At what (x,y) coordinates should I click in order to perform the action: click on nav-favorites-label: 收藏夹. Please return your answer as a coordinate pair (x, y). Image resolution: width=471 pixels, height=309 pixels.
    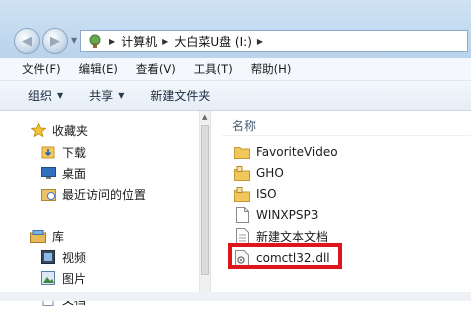
    Looking at the image, I should click on (70, 130).